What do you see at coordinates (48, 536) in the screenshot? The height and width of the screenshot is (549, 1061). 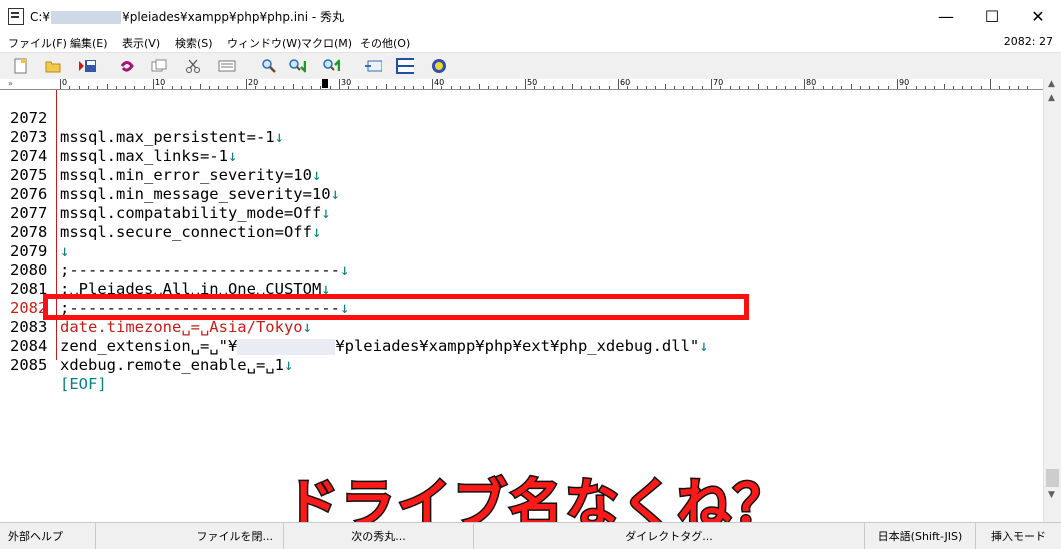 I see `status-external-help: 外部ヘルプ` at bounding box center [48, 536].